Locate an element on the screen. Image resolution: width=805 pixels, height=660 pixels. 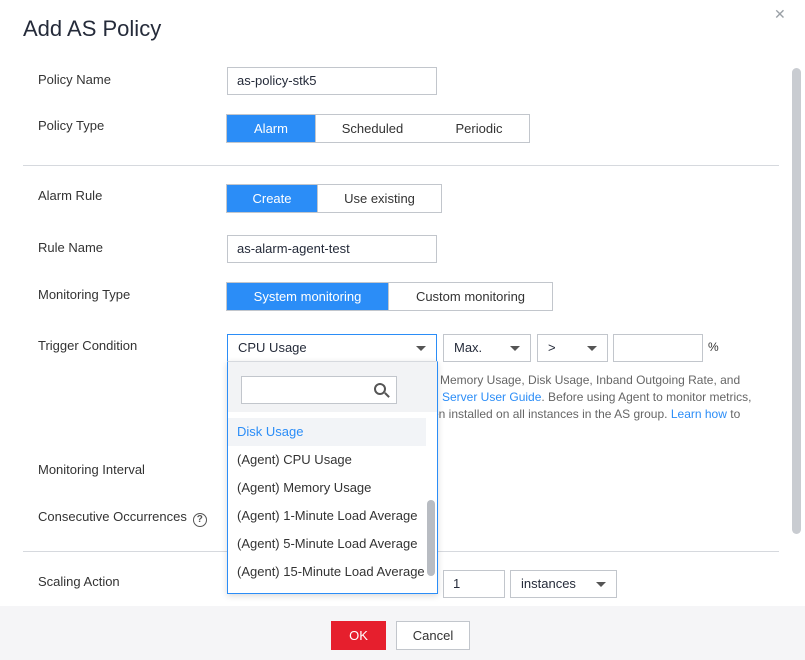
policy-type-segmented: Alarm Scheduled Periodic is located at coordinates (378, 128).